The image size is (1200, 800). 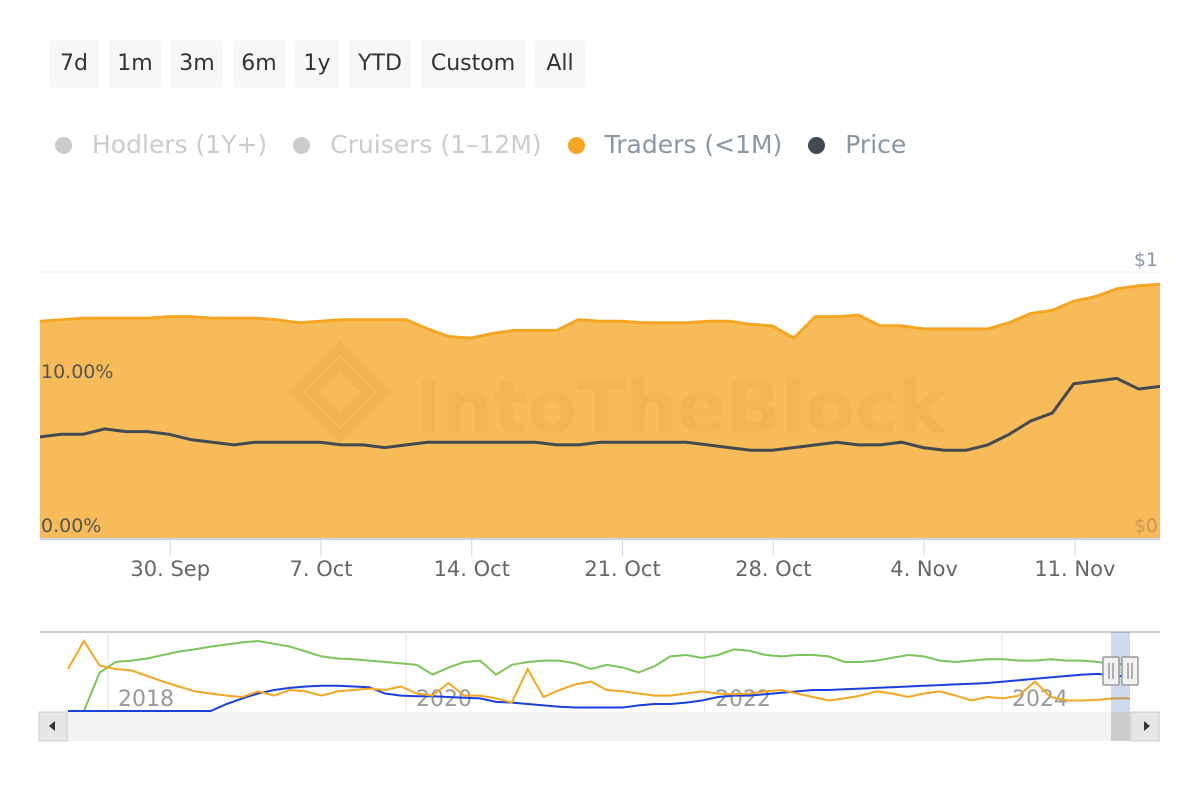 What do you see at coordinates (77, 372) in the screenshot?
I see `y-left-tick-label: 10.00%` at bounding box center [77, 372].